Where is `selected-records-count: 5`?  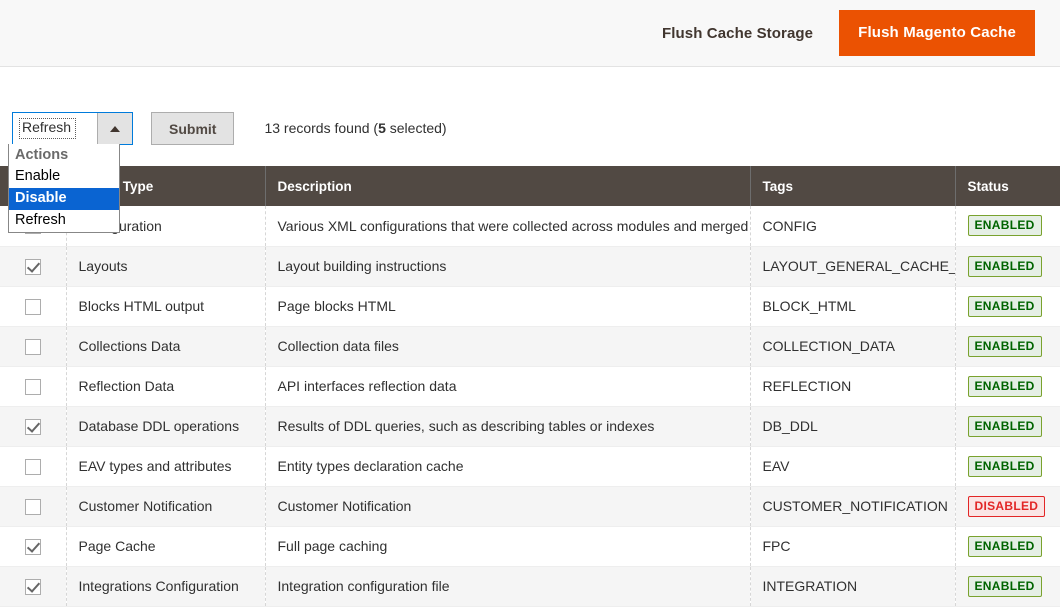 selected-records-count: 5 is located at coordinates (382, 128).